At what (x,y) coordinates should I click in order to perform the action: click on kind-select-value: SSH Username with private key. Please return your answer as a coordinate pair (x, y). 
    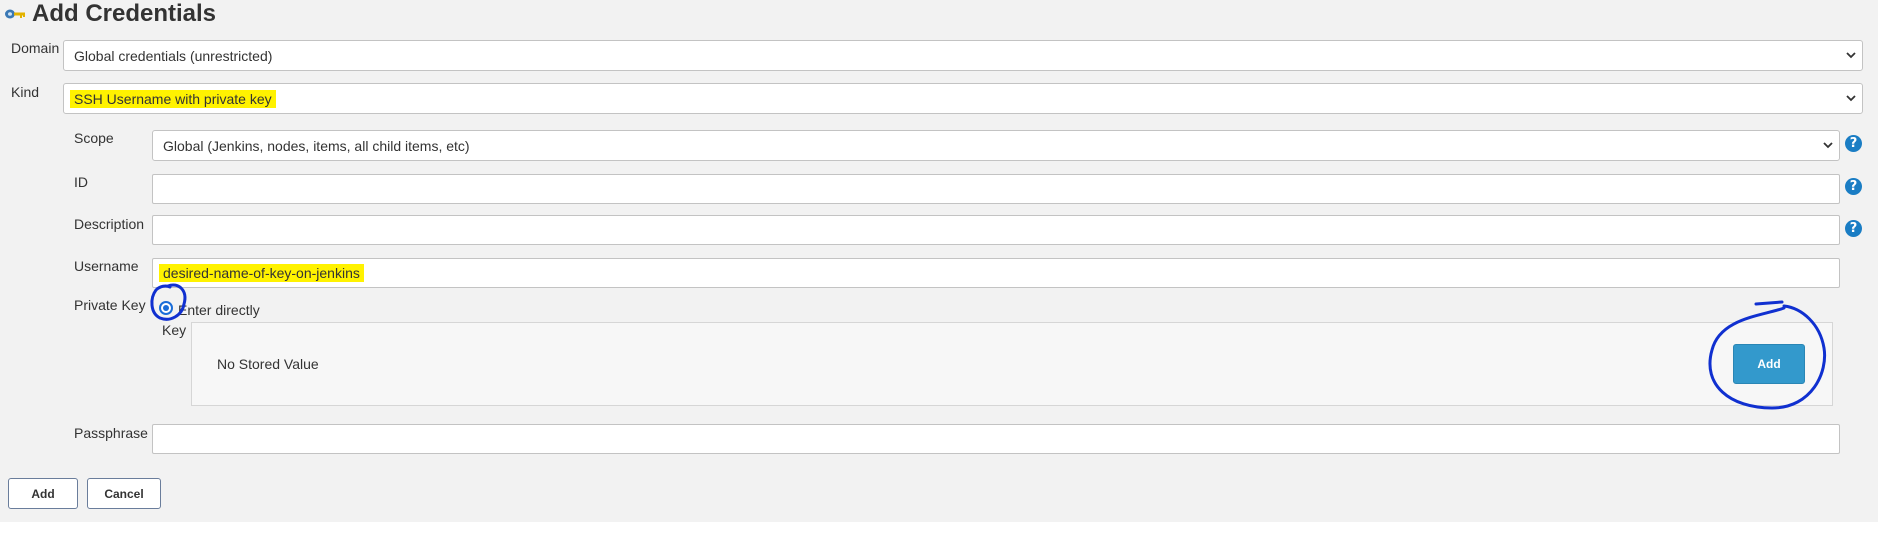
    Looking at the image, I should click on (173, 98).